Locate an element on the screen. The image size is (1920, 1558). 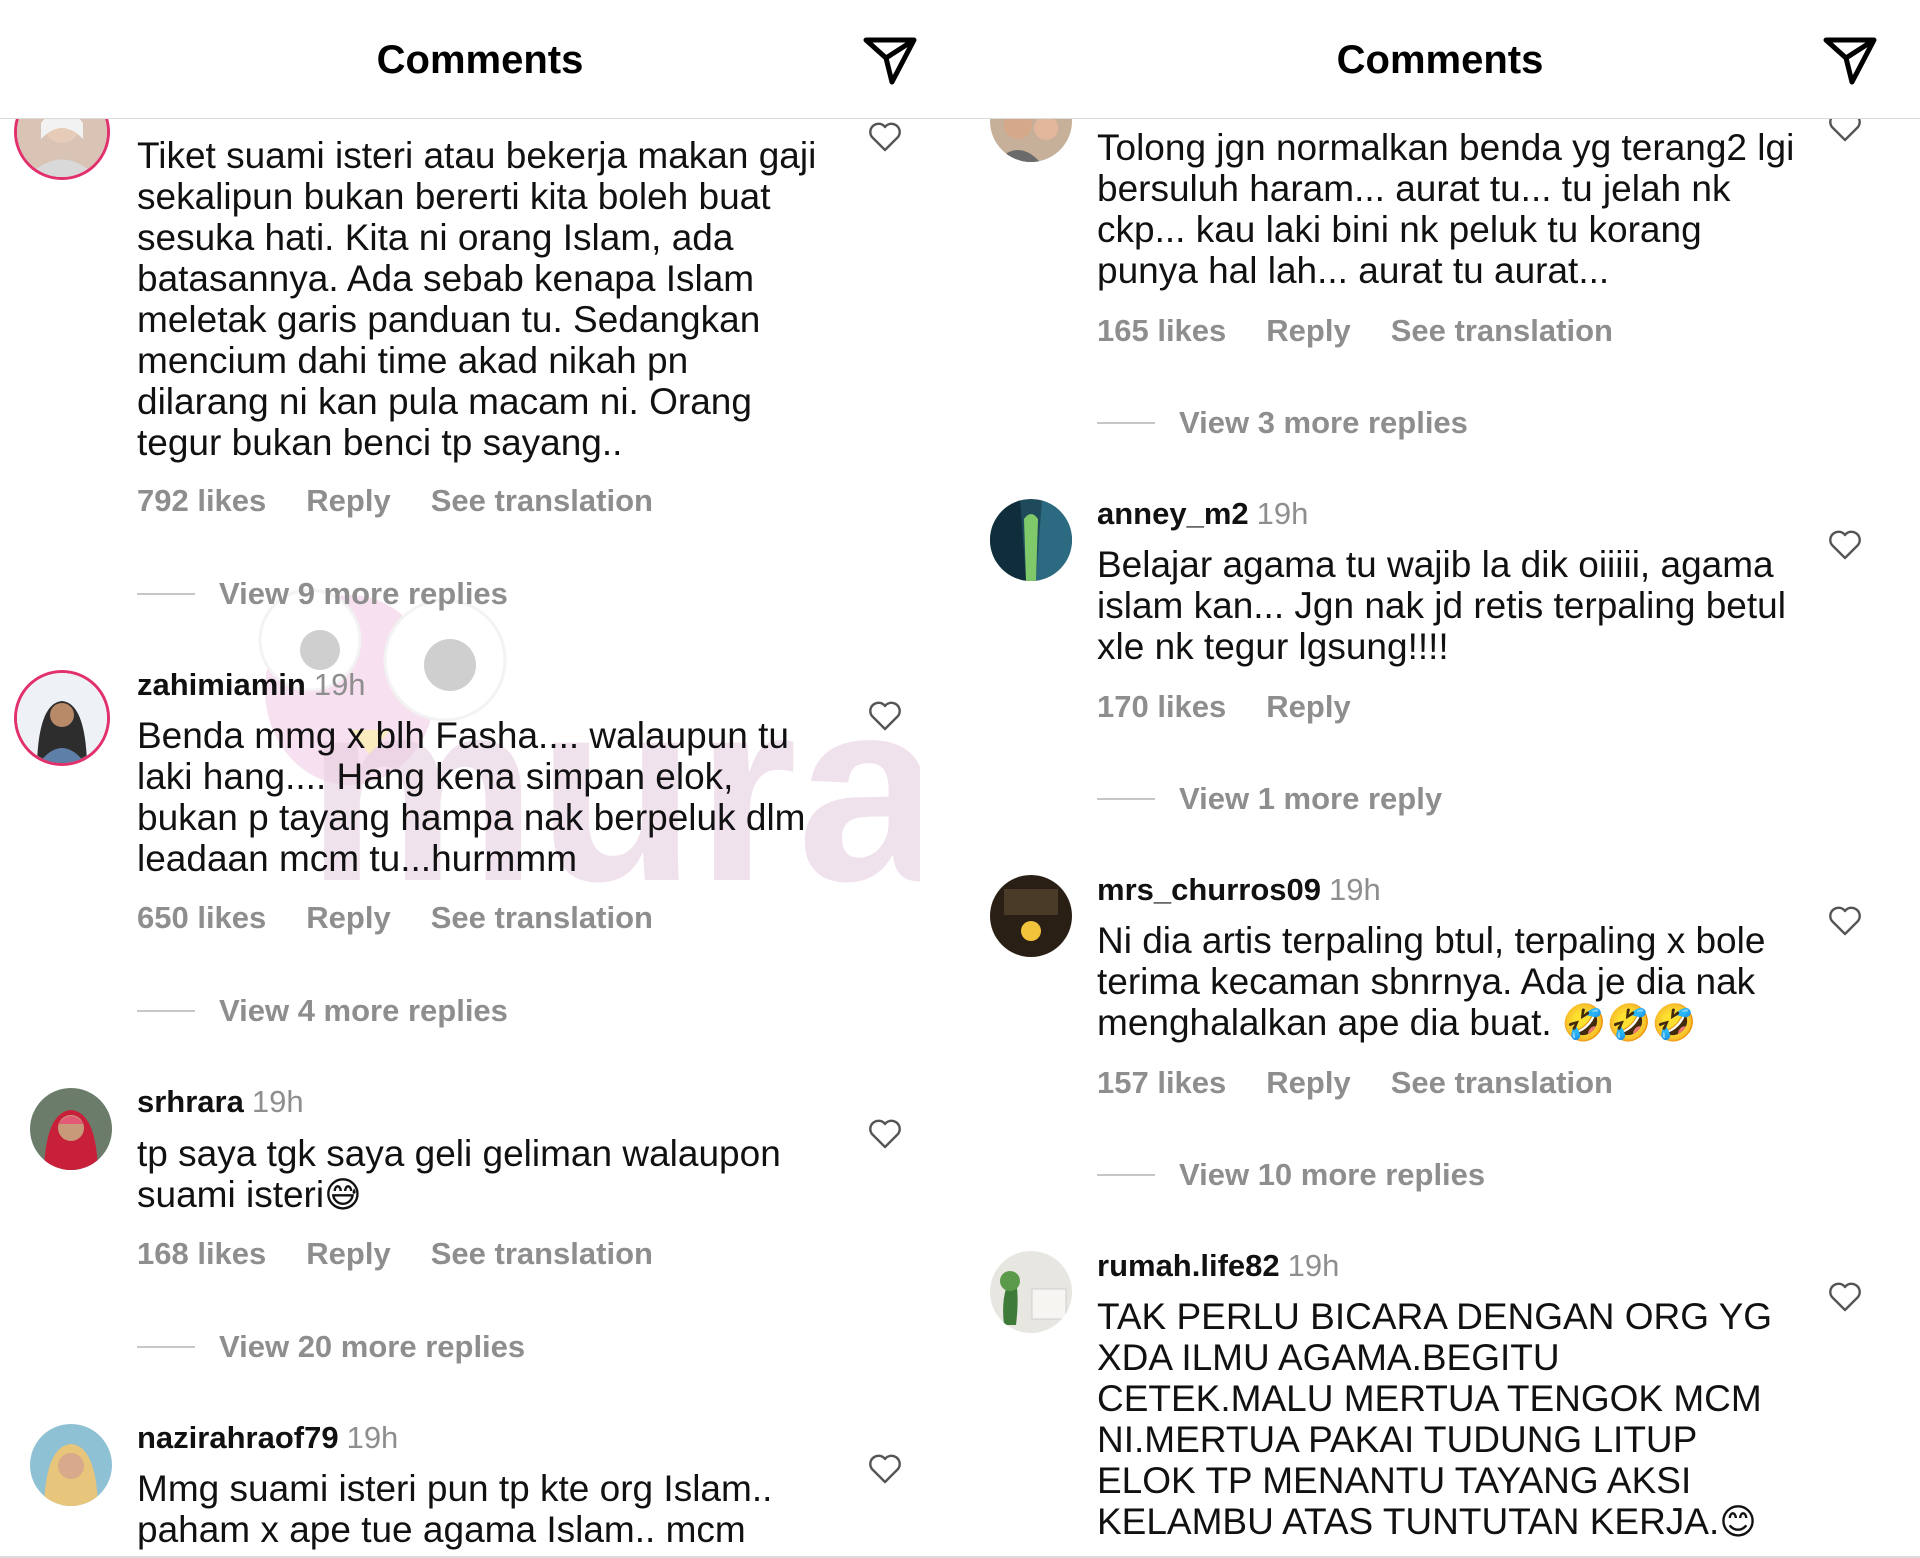
username-link: mrs_churros09 is located at coordinates (1209, 889).